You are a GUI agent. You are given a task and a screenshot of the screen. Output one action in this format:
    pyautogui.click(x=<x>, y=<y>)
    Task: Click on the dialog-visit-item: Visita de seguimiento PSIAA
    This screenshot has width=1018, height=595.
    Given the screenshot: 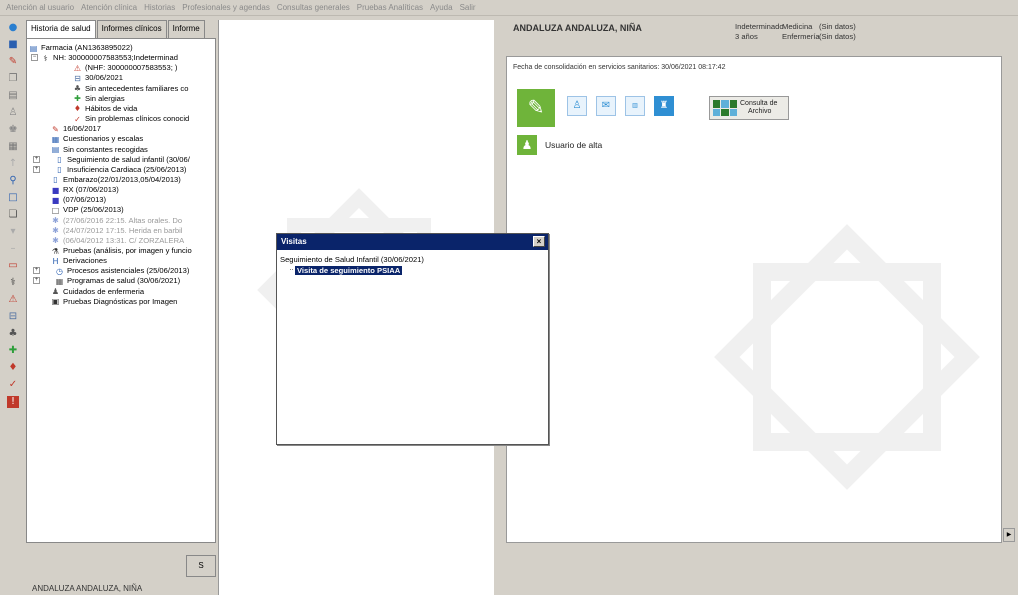 What is the action you would take?
    pyautogui.click(x=346, y=270)
    